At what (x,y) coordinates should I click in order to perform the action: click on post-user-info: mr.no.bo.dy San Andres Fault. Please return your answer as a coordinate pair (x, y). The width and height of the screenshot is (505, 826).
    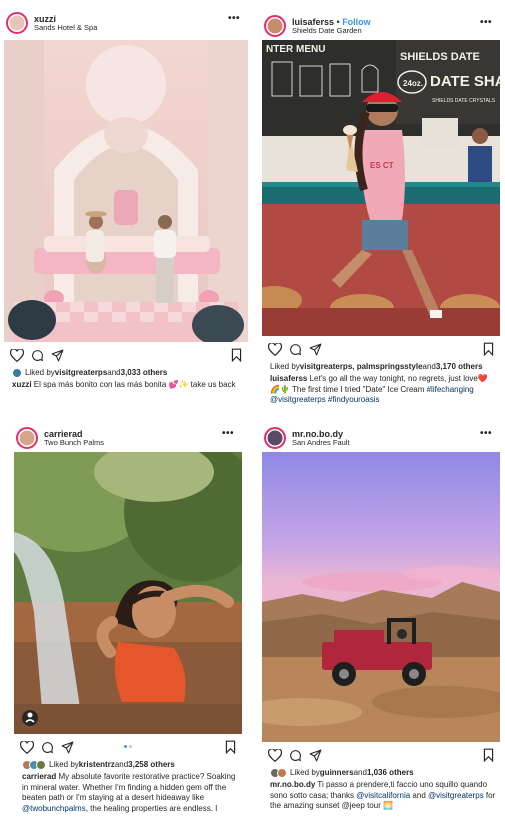
    Looking at the image, I should click on (321, 438).